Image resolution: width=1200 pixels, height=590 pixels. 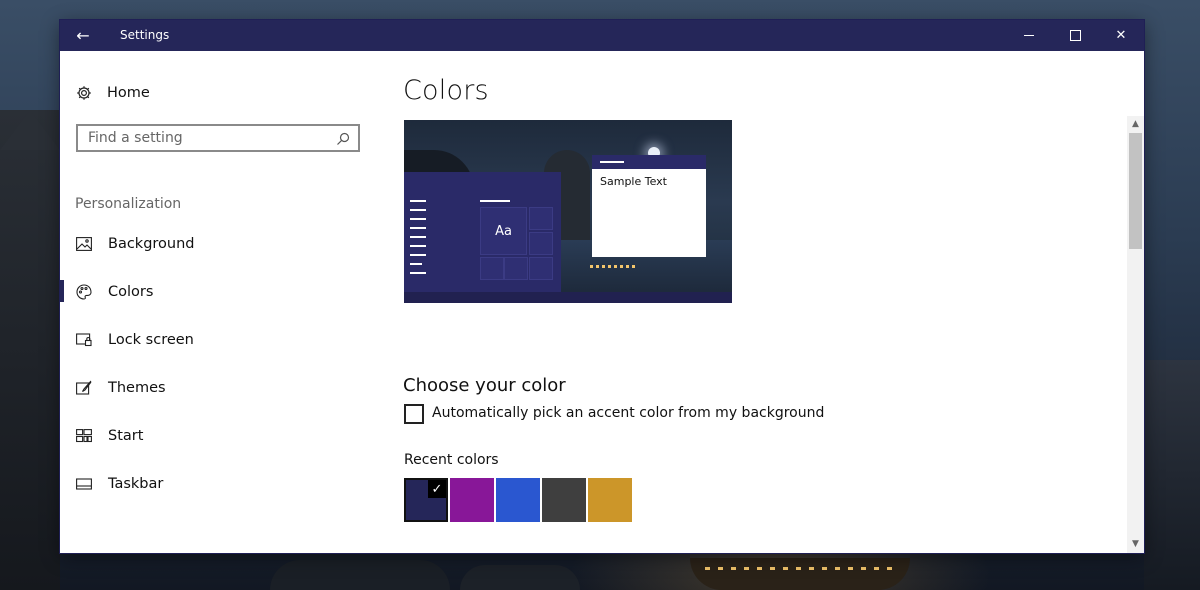 I want to click on title-bar: ← Settings ✕, so click(x=602, y=35).